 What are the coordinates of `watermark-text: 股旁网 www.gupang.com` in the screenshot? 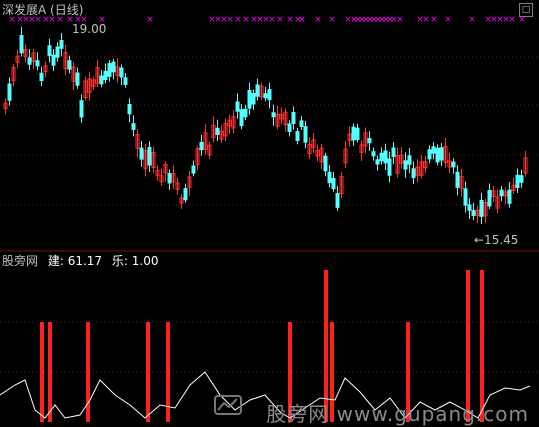 It's located at (397, 414).